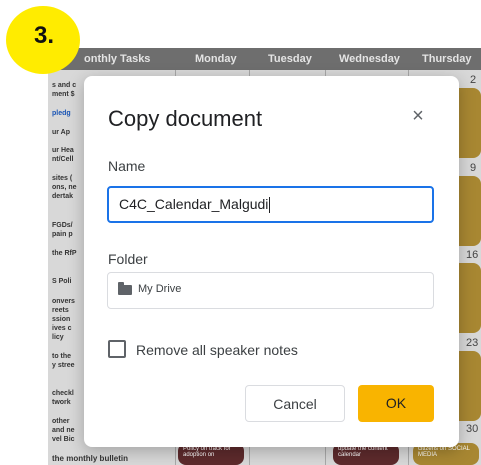 Image resolution: width=481 pixels, height=465 pixels. I want to click on sheet-row-text: s and c, so click(64, 85).